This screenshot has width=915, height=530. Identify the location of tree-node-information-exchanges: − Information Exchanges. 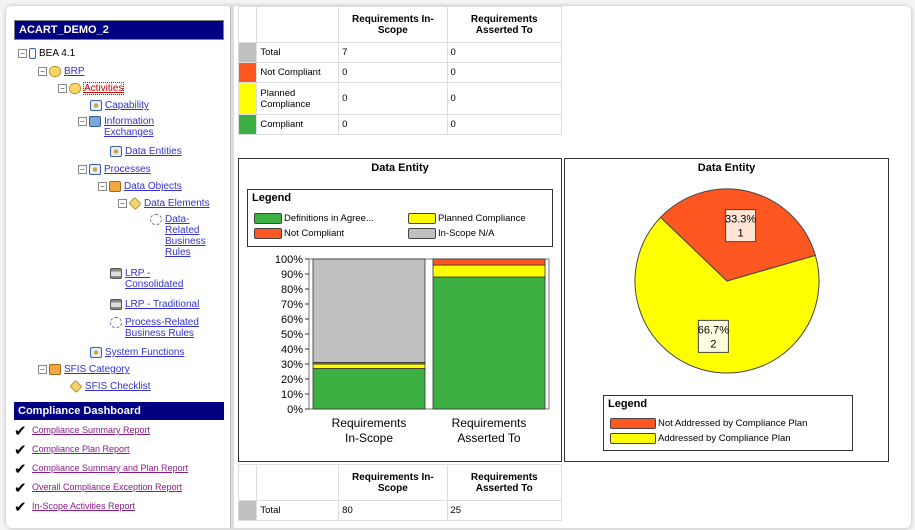
(133, 127).